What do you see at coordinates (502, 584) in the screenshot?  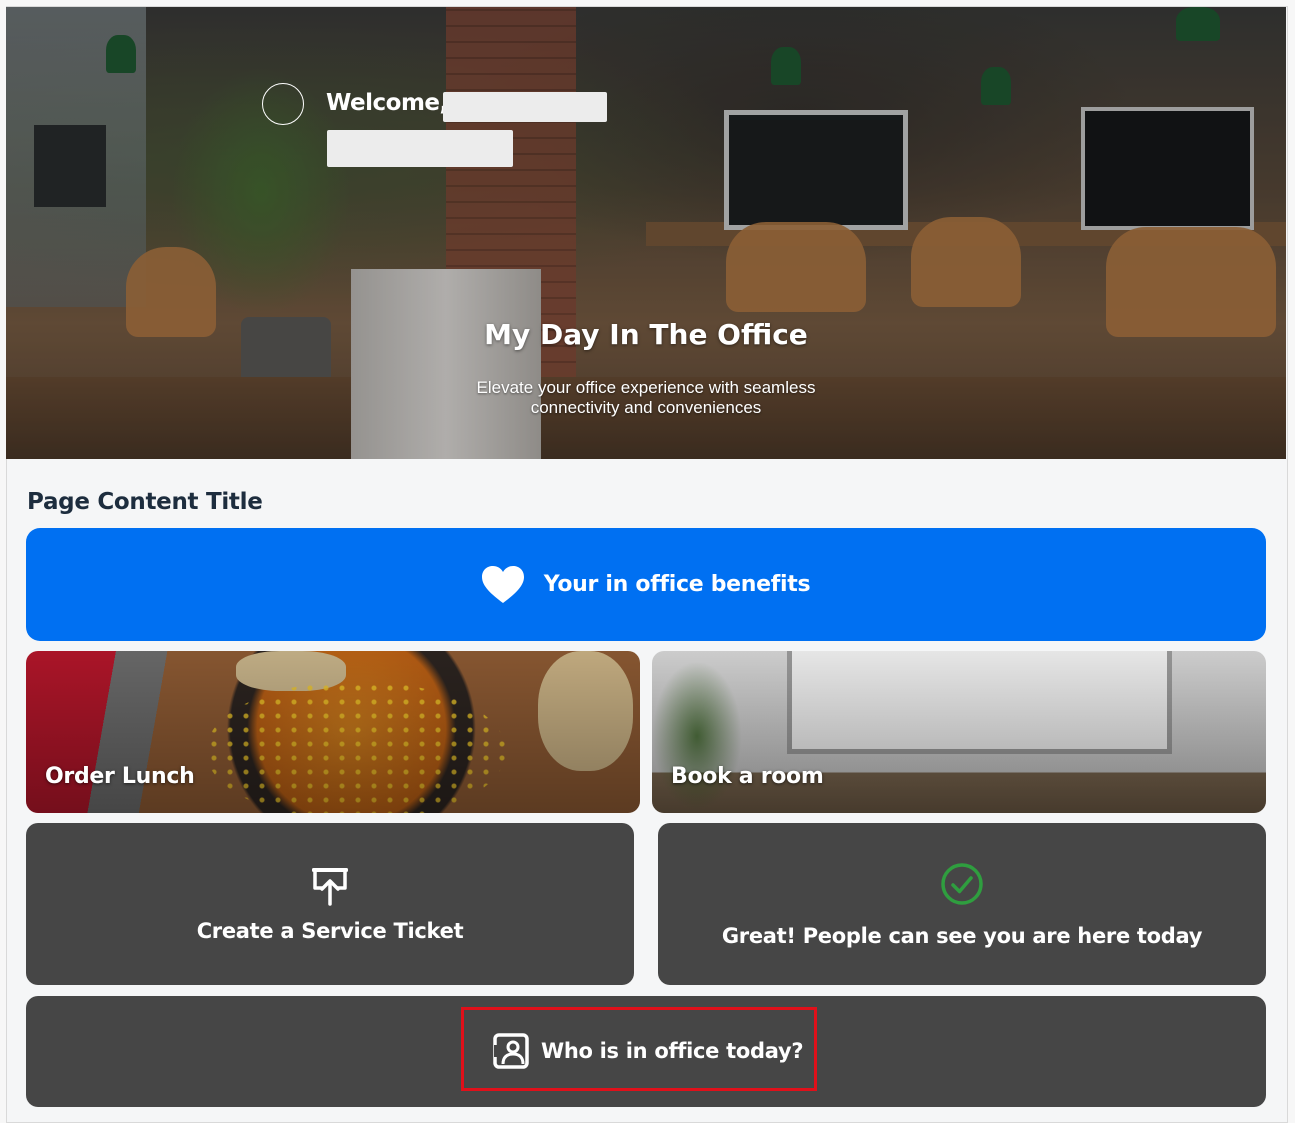 I see `heart-icon` at bounding box center [502, 584].